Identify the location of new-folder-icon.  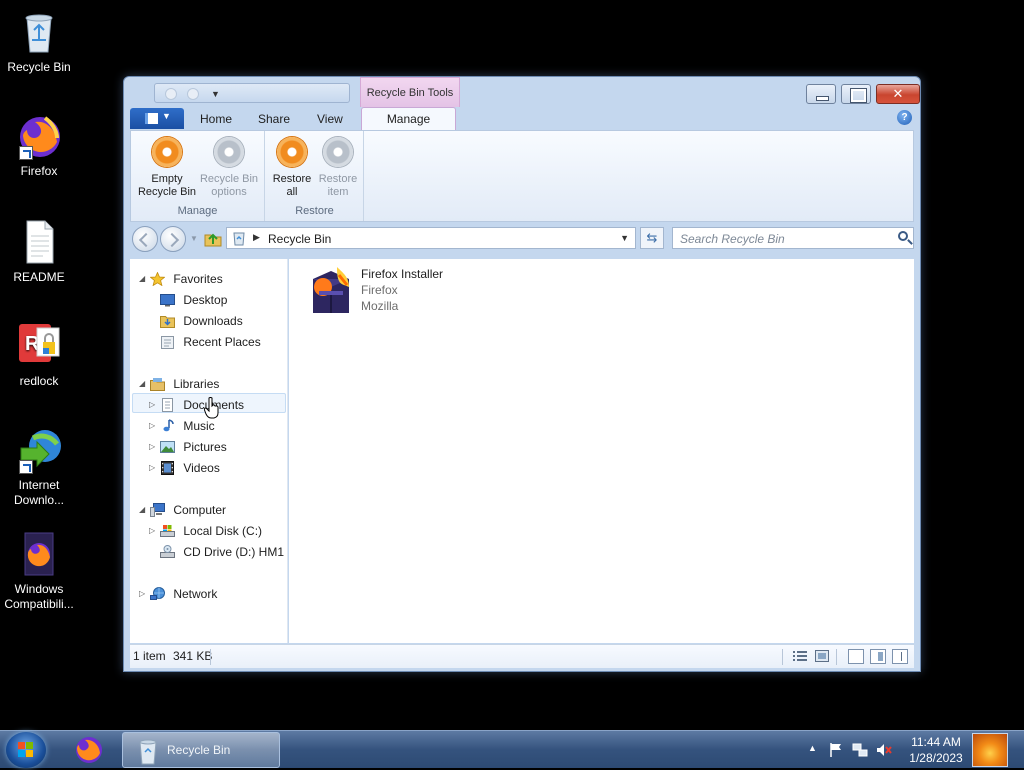
(193, 94).